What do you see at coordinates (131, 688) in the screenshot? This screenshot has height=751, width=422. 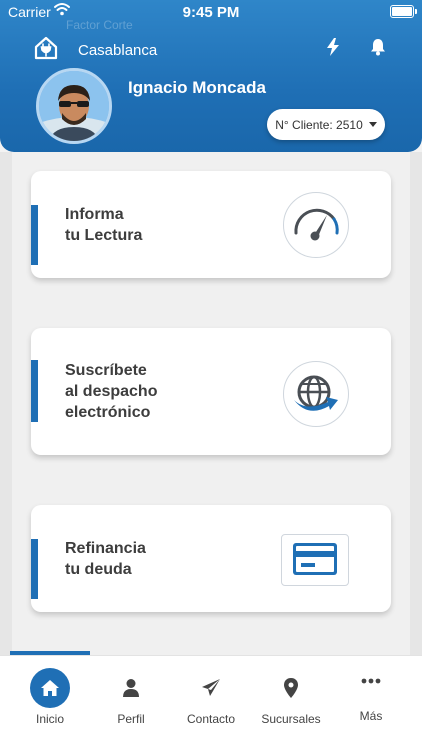 I see `person-icon` at bounding box center [131, 688].